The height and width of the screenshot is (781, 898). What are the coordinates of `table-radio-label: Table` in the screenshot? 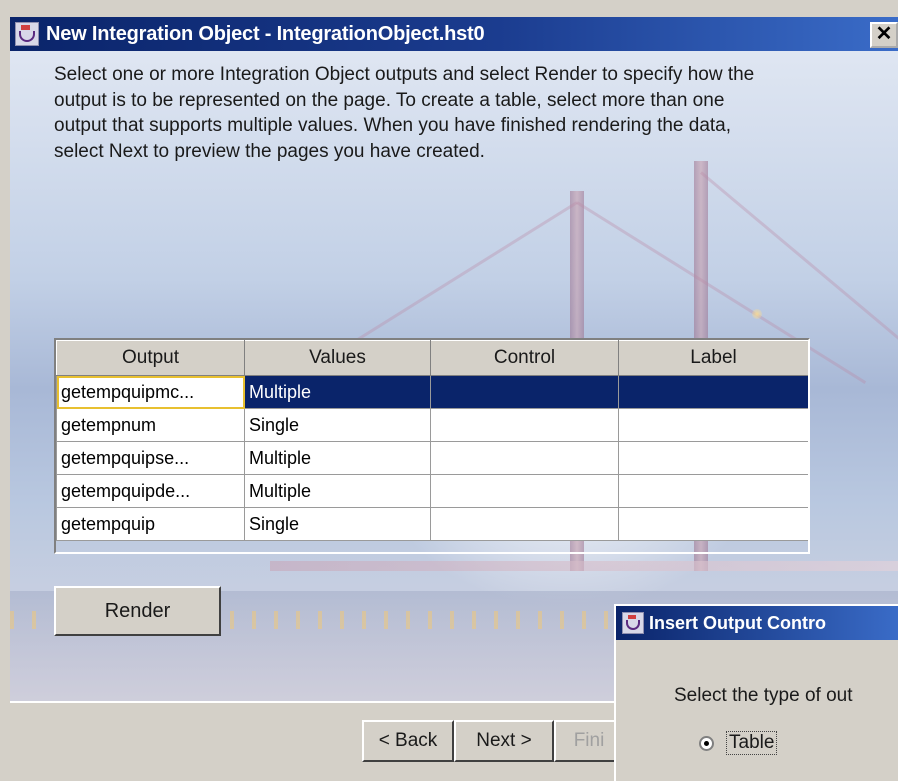 It's located at (752, 743).